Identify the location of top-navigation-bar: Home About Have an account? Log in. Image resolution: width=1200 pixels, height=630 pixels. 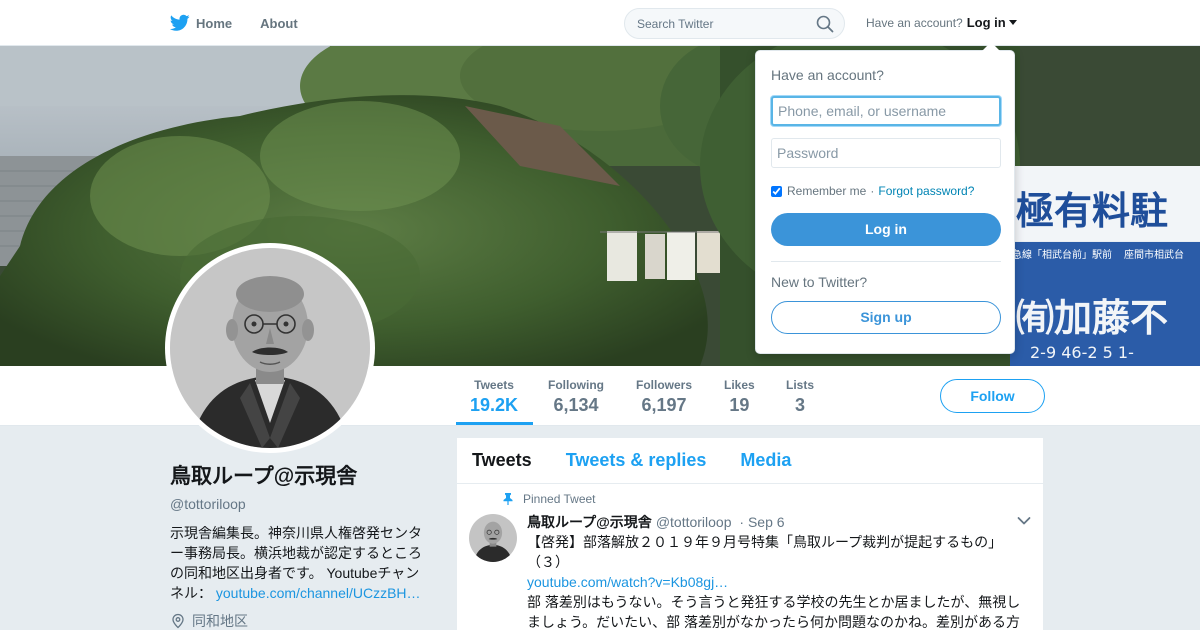
(600, 23).